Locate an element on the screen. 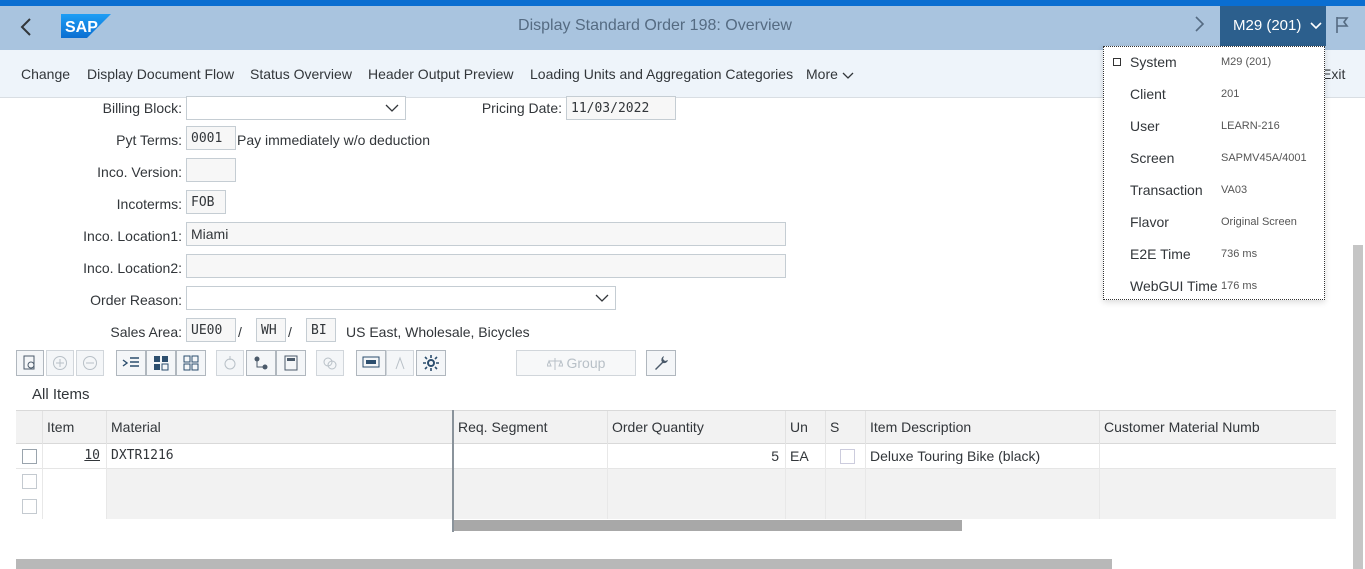 This screenshot has width=1365, height=569. column-header-customer-material: Customer Material Numb is located at coordinates (1217, 427).